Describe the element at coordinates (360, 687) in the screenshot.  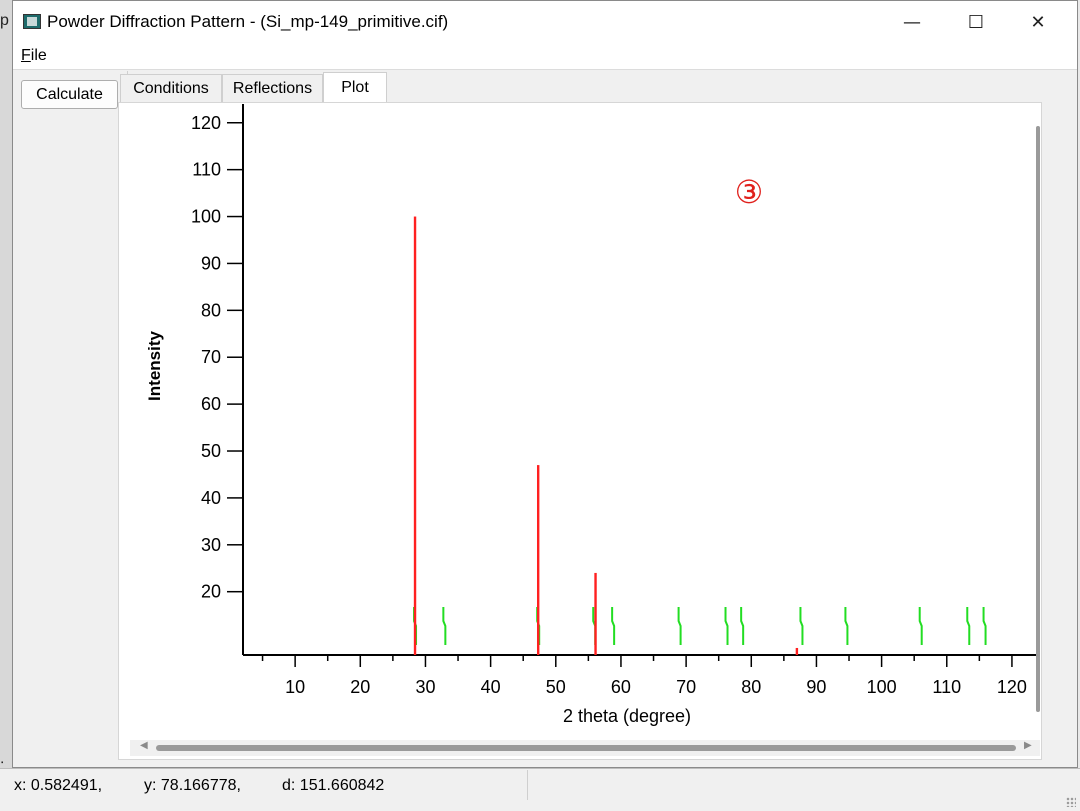
I see `x-tick-label: 20` at that location.